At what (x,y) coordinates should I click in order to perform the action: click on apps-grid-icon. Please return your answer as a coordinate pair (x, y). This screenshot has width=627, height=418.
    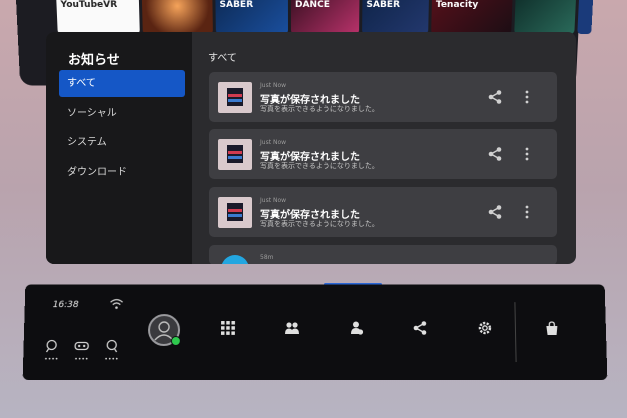
    Looking at the image, I should click on (228, 328).